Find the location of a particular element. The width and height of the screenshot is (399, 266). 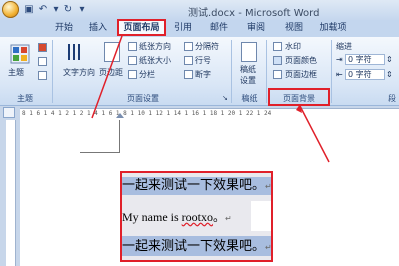

group-label-page-setup: 页面设置 is located at coordinates (143, 98).